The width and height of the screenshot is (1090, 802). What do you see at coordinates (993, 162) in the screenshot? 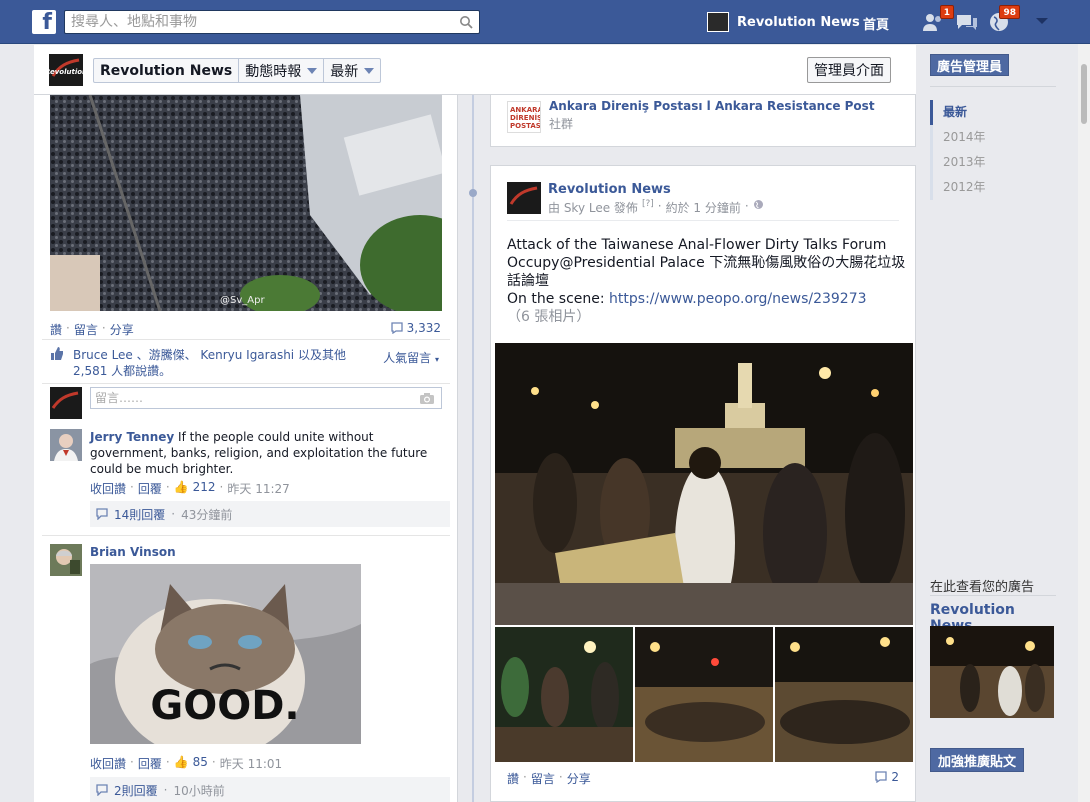
I see `year-nav-2013: 2013年` at bounding box center [993, 162].